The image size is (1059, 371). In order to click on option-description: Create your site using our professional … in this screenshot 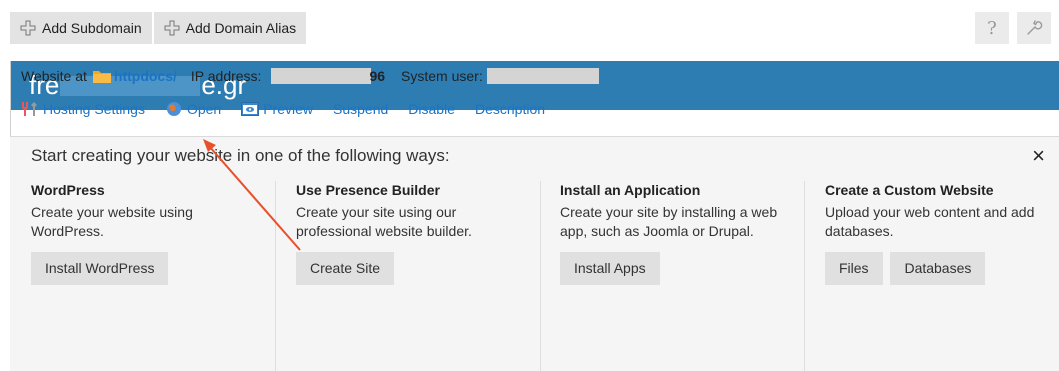, I will do `click(384, 221)`.